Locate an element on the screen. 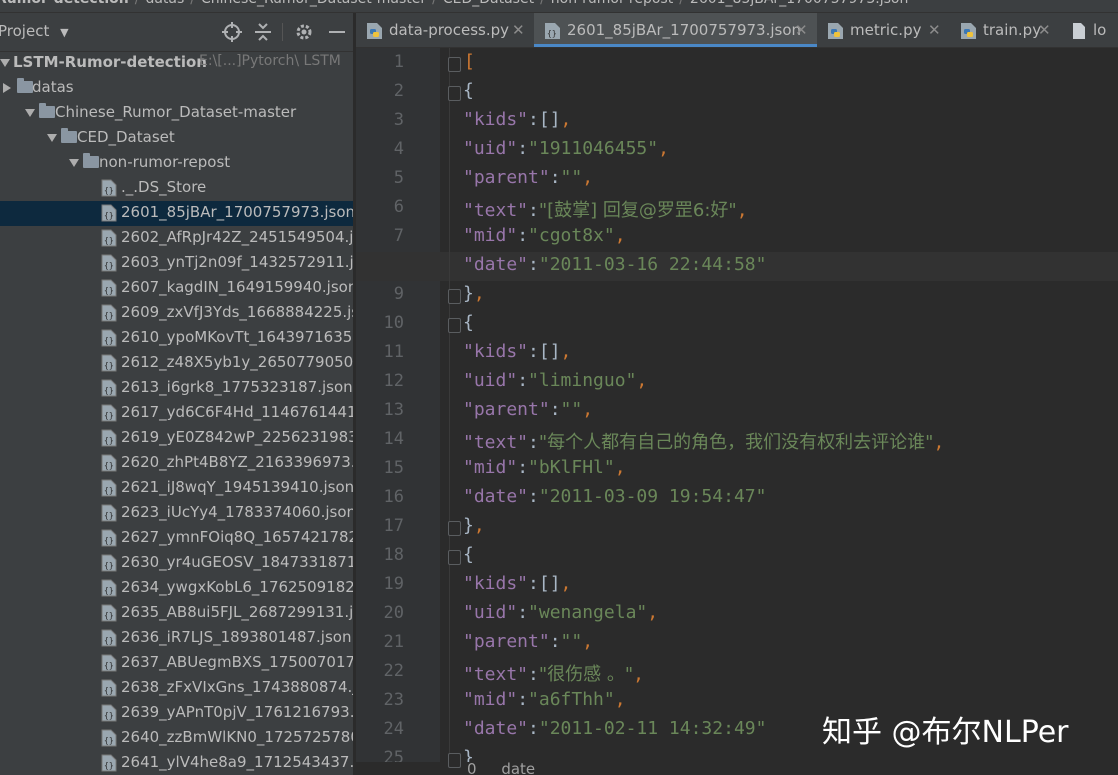  code-line: "mid":"bKlFHl", is located at coordinates (544, 467).